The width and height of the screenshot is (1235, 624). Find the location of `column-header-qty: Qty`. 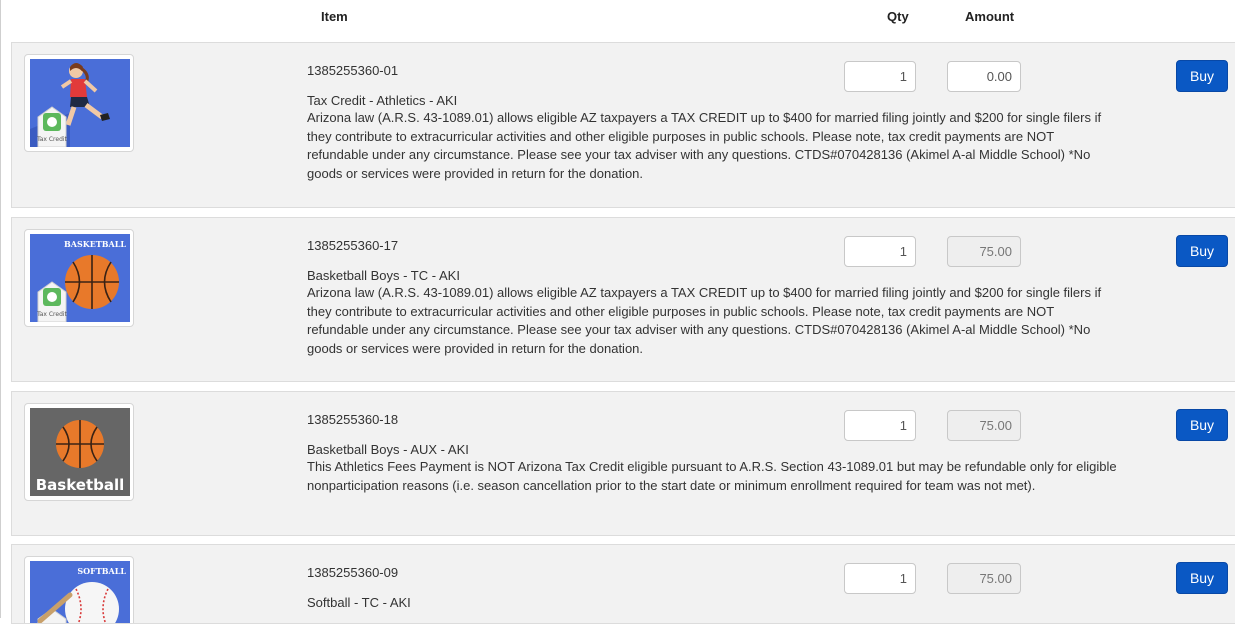

column-header-qty: Qty is located at coordinates (898, 16).